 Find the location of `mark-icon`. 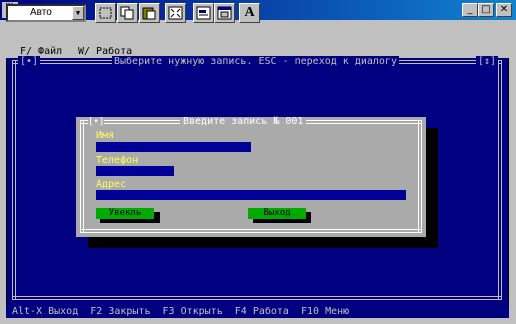

mark-icon is located at coordinates (105, 13).